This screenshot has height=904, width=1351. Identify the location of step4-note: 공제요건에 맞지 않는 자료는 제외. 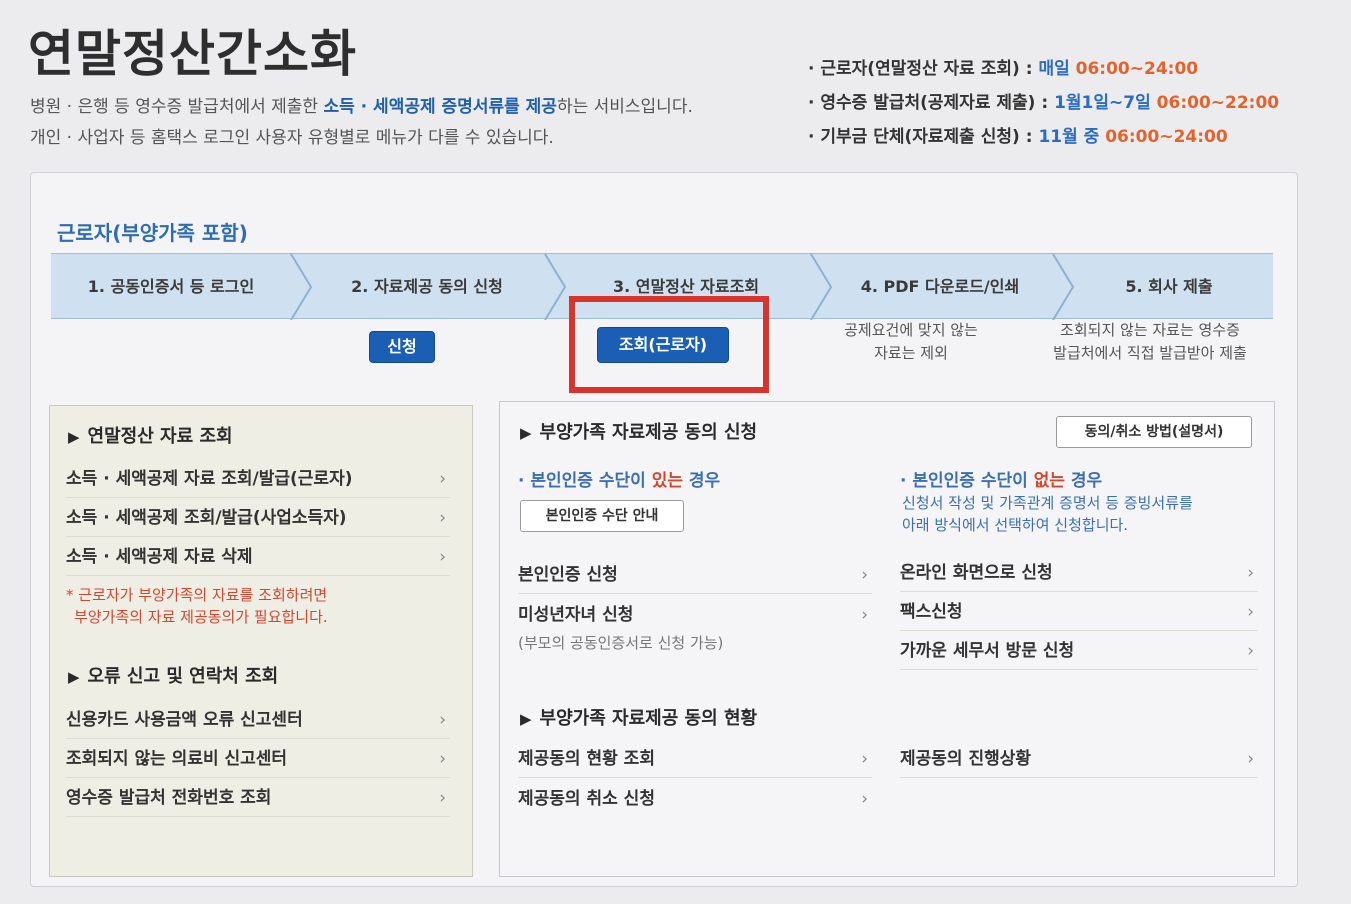
(911, 341).